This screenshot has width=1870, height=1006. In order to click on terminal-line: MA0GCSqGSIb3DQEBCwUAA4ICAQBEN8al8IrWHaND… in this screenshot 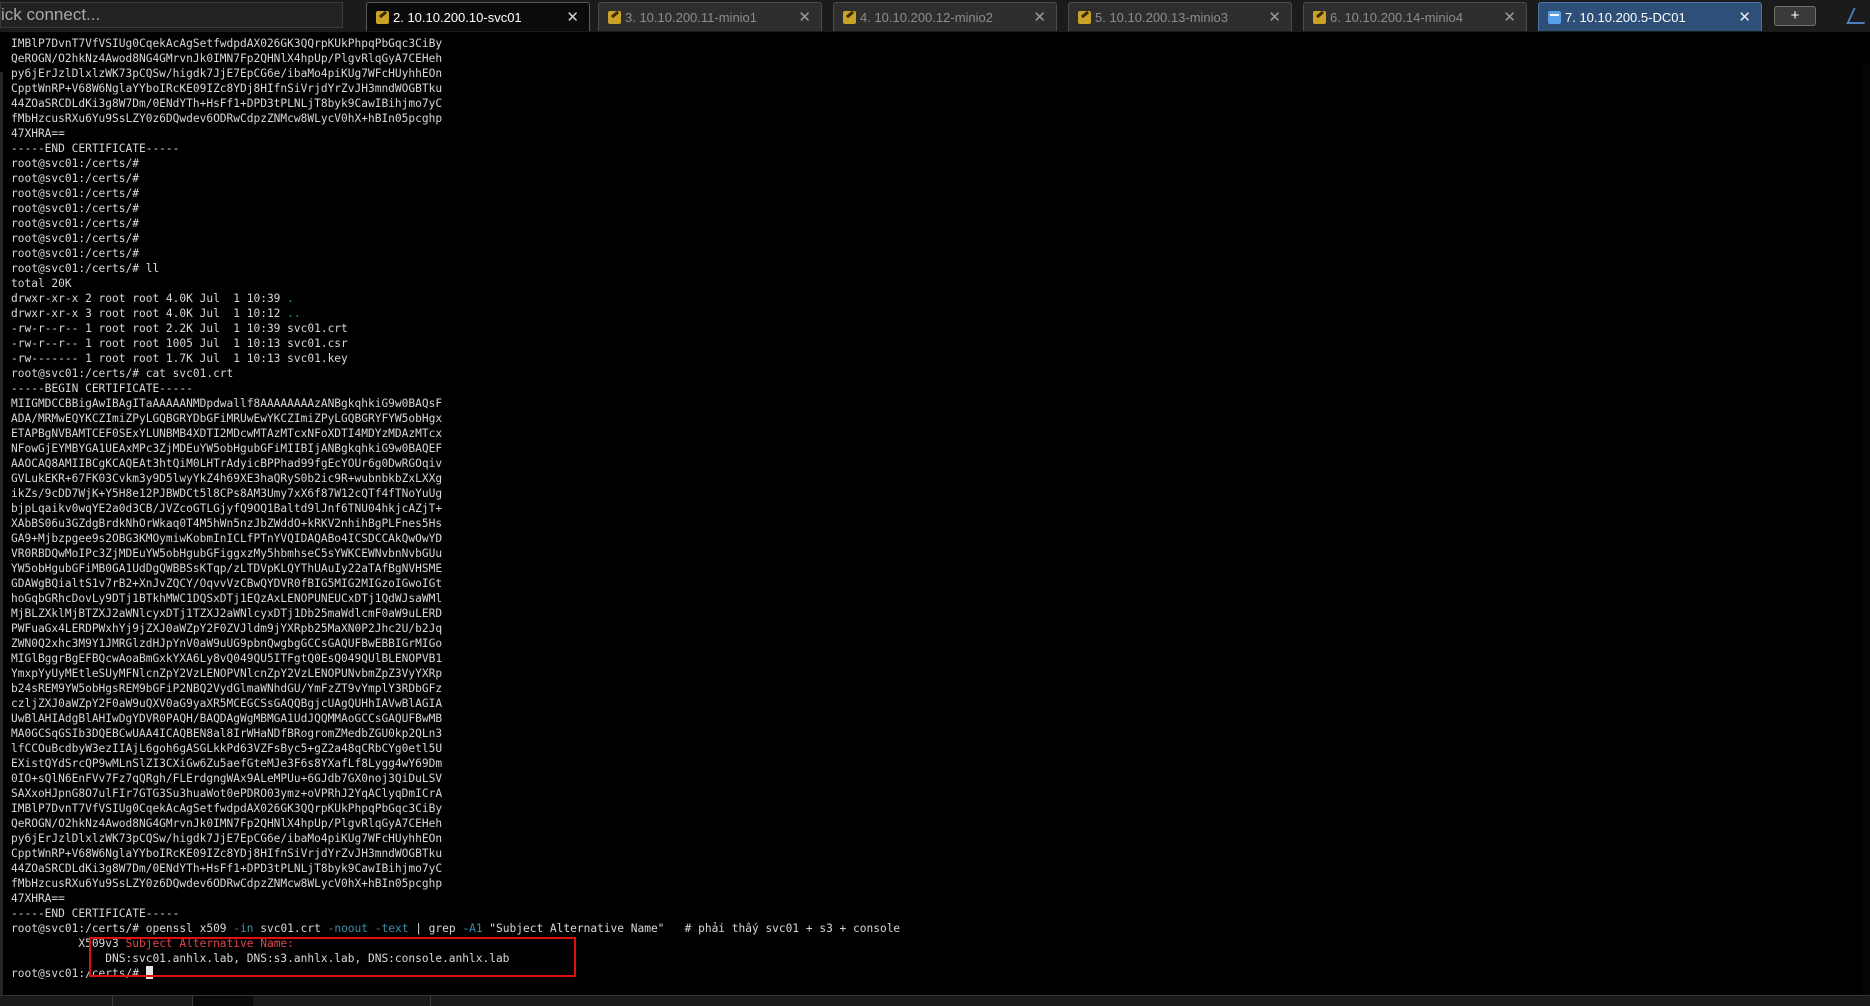, I will do `click(227, 733)`.